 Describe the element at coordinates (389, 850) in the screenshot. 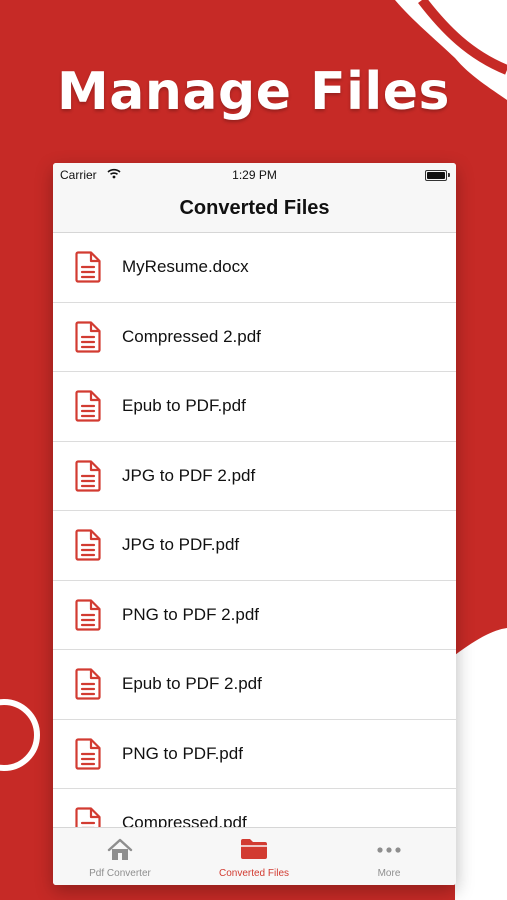

I see `more-icon` at that location.